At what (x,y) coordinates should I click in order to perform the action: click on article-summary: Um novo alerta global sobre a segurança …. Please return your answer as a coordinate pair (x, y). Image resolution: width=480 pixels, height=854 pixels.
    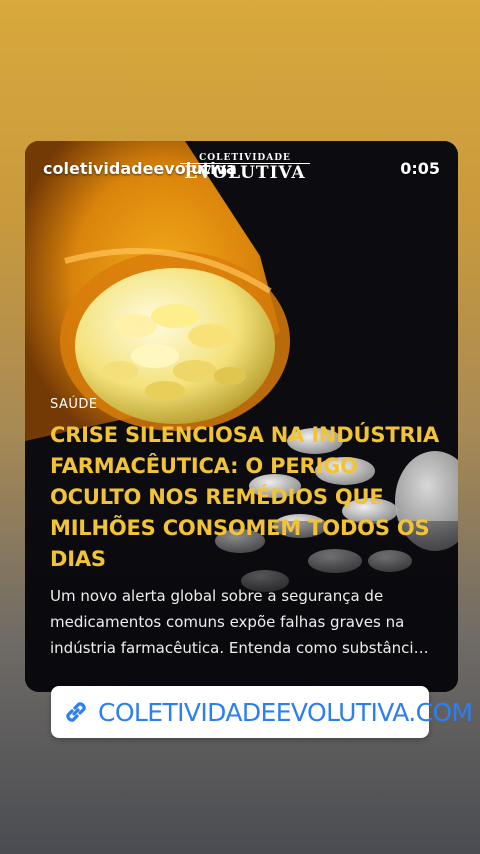
    Looking at the image, I should click on (240, 622).